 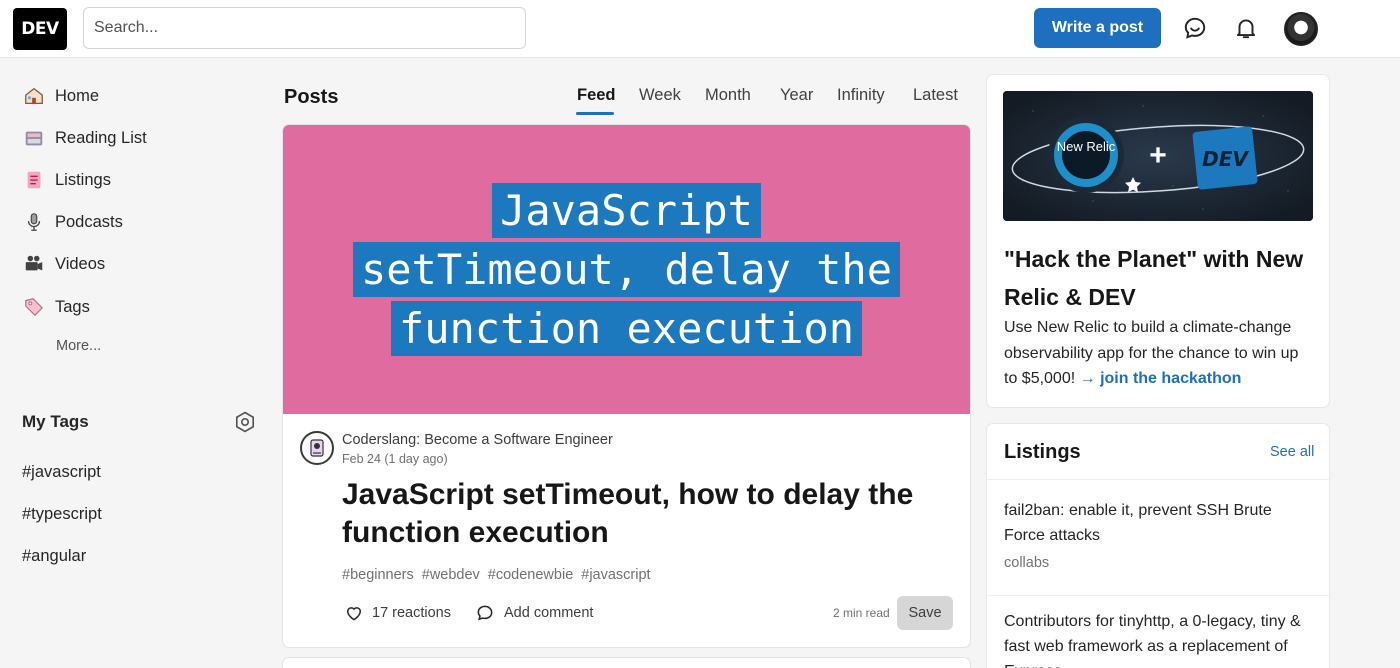 What do you see at coordinates (77, 95) in the screenshot?
I see `sidebar-item-label: Home` at bounding box center [77, 95].